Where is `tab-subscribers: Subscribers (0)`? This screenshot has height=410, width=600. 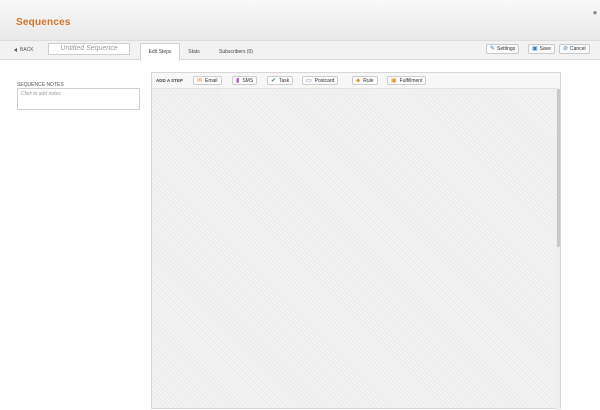
tab-subscribers: Subscribers (0) is located at coordinates (236, 51).